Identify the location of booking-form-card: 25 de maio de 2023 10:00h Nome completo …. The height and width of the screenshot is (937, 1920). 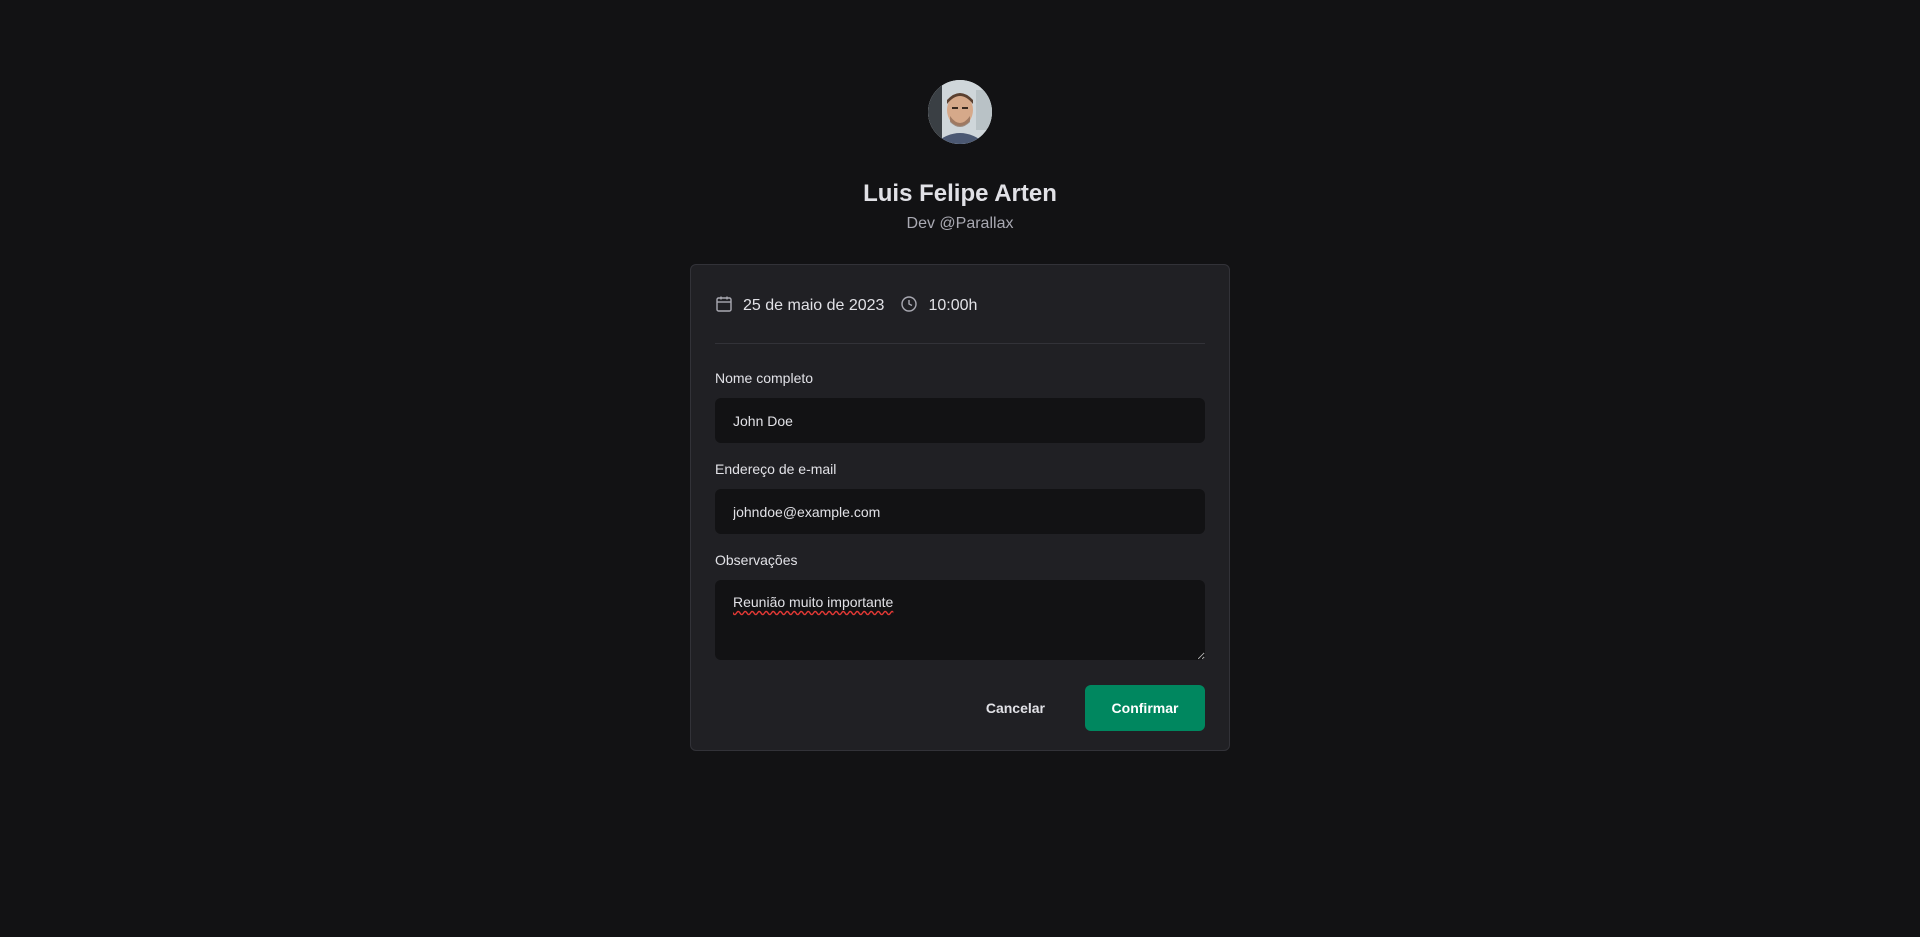
(960, 507).